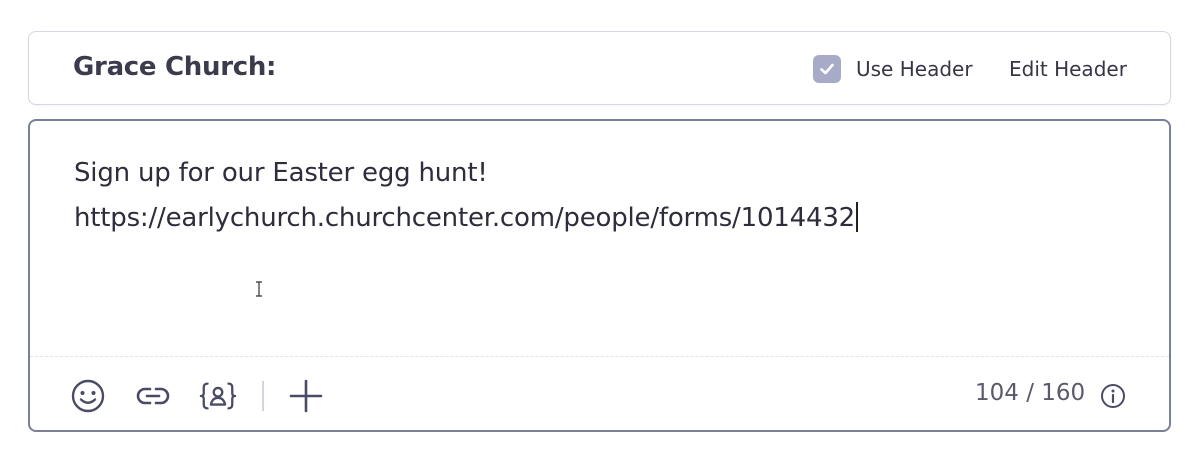 This screenshot has width=1200, height=463. Describe the element at coordinates (857, 217) in the screenshot. I see `text-caret` at that location.